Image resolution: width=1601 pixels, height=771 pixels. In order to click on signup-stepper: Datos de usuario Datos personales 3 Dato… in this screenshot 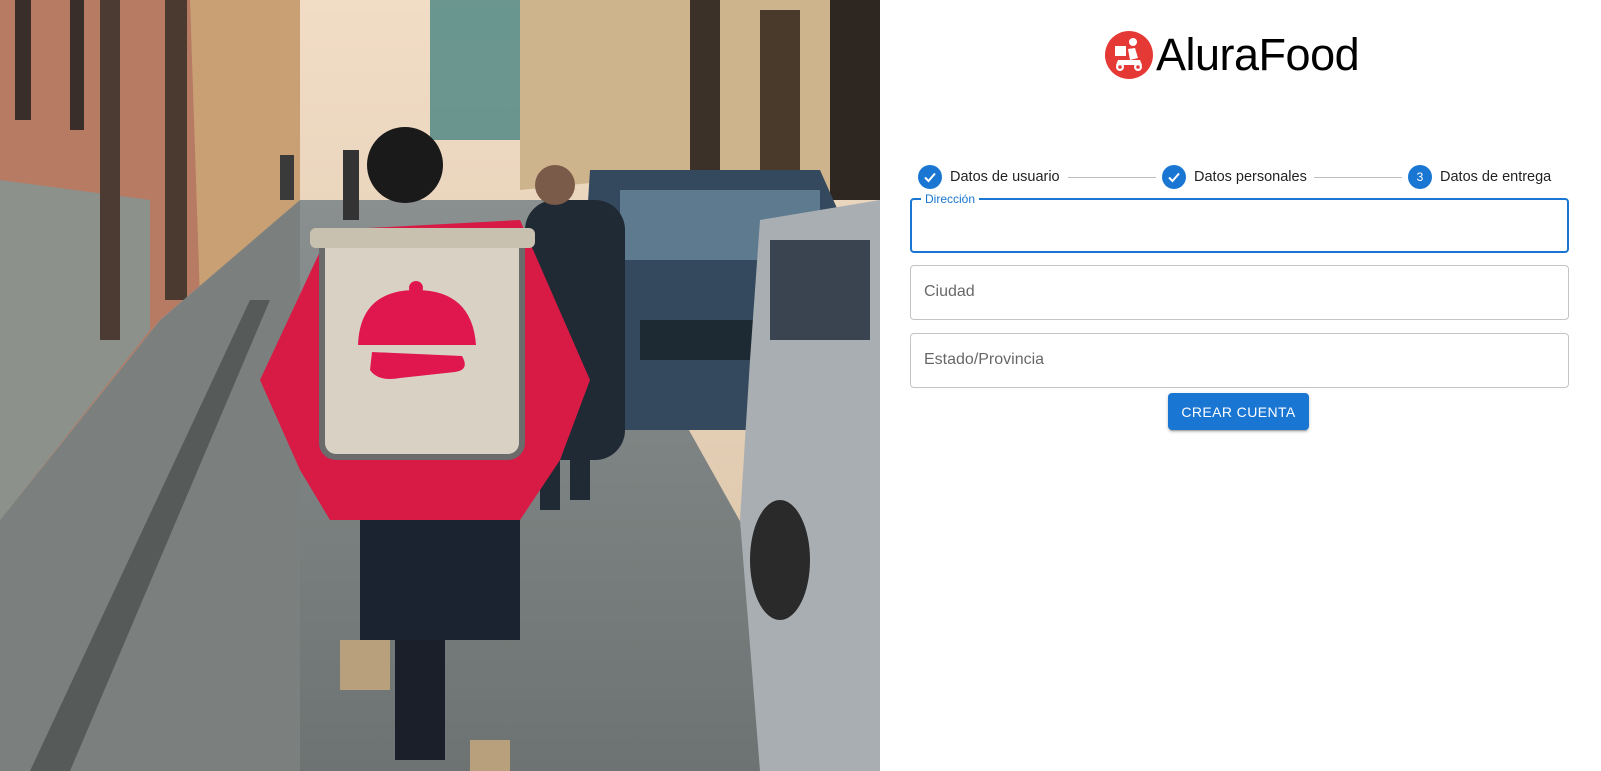, I will do `click(1245, 177)`.